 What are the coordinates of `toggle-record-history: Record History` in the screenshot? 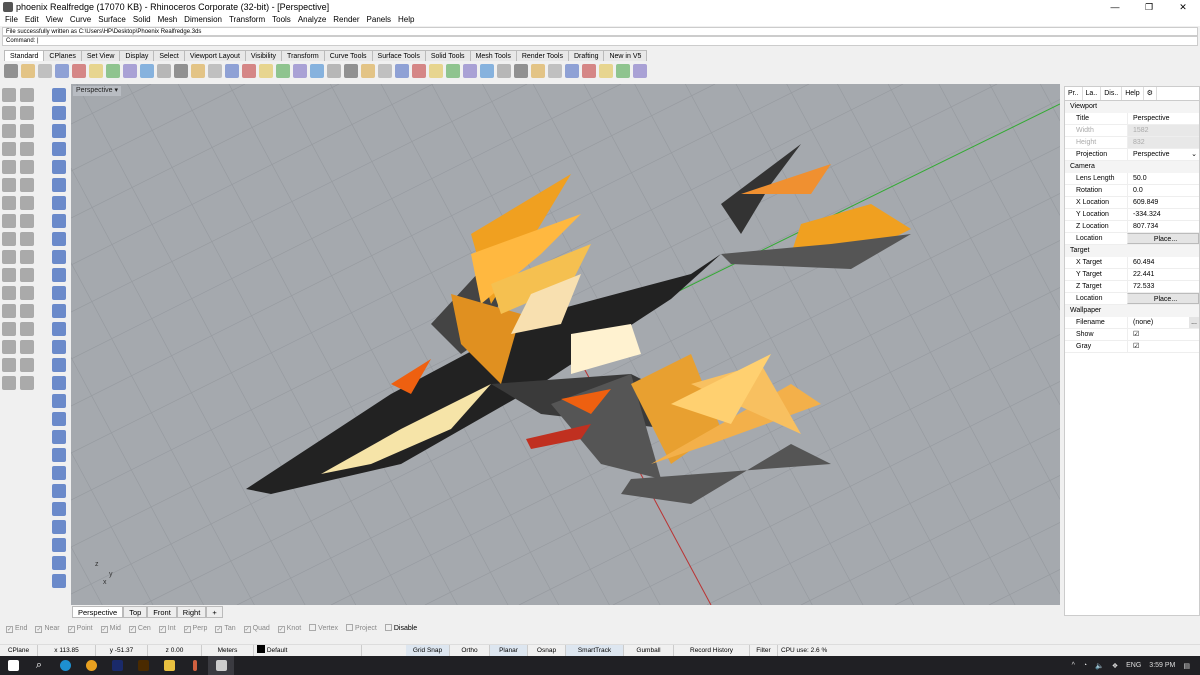 It's located at (712, 650).